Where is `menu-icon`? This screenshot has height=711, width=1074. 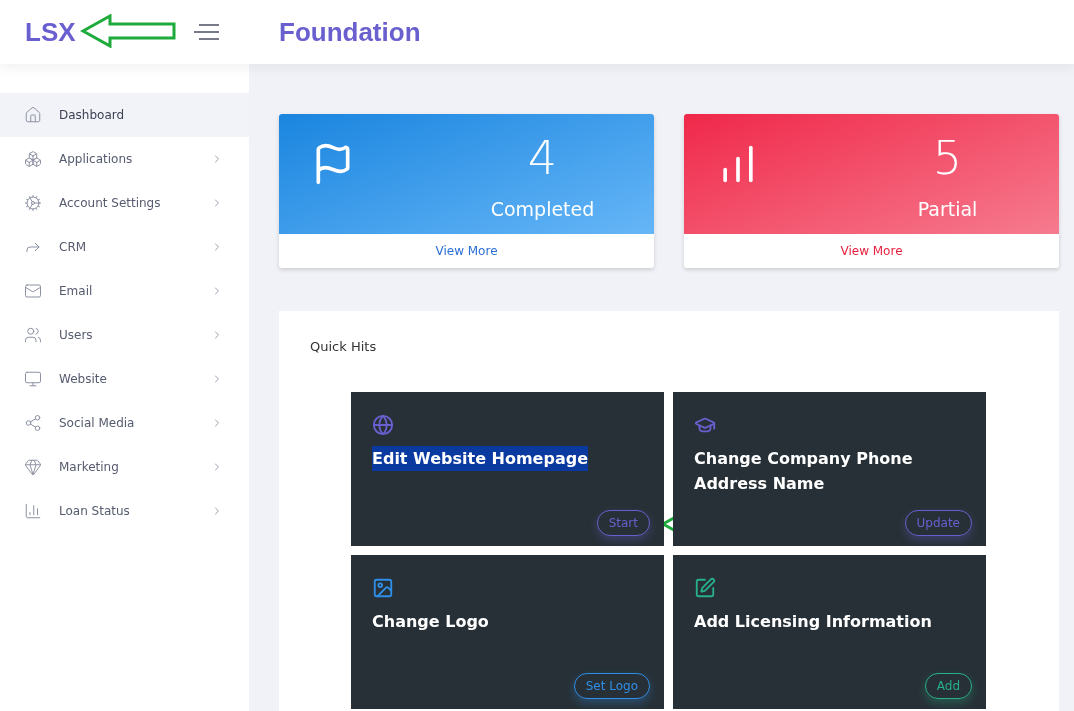 menu-icon is located at coordinates (207, 32).